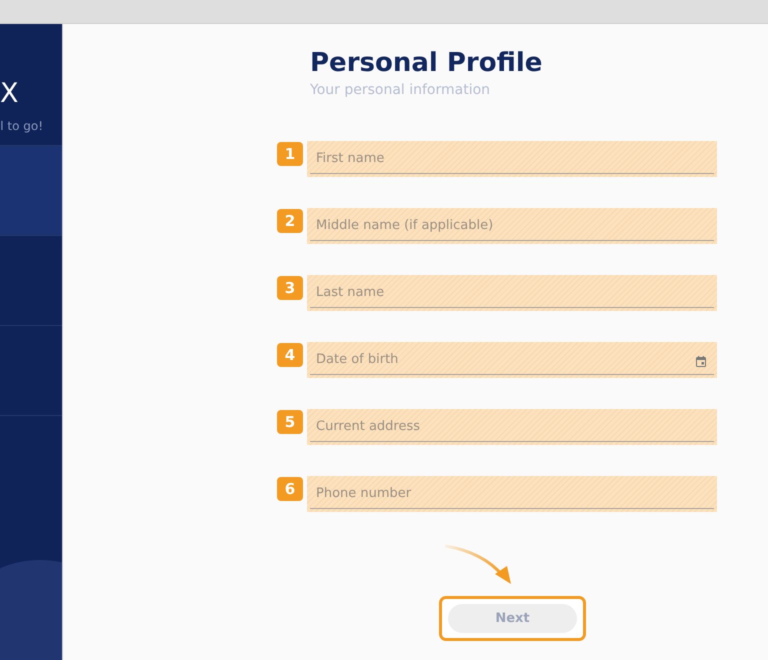 This screenshot has height=660, width=768. Describe the element at coordinates (290, 154) in the screenshot. I see `step-badge: 1` at that location.